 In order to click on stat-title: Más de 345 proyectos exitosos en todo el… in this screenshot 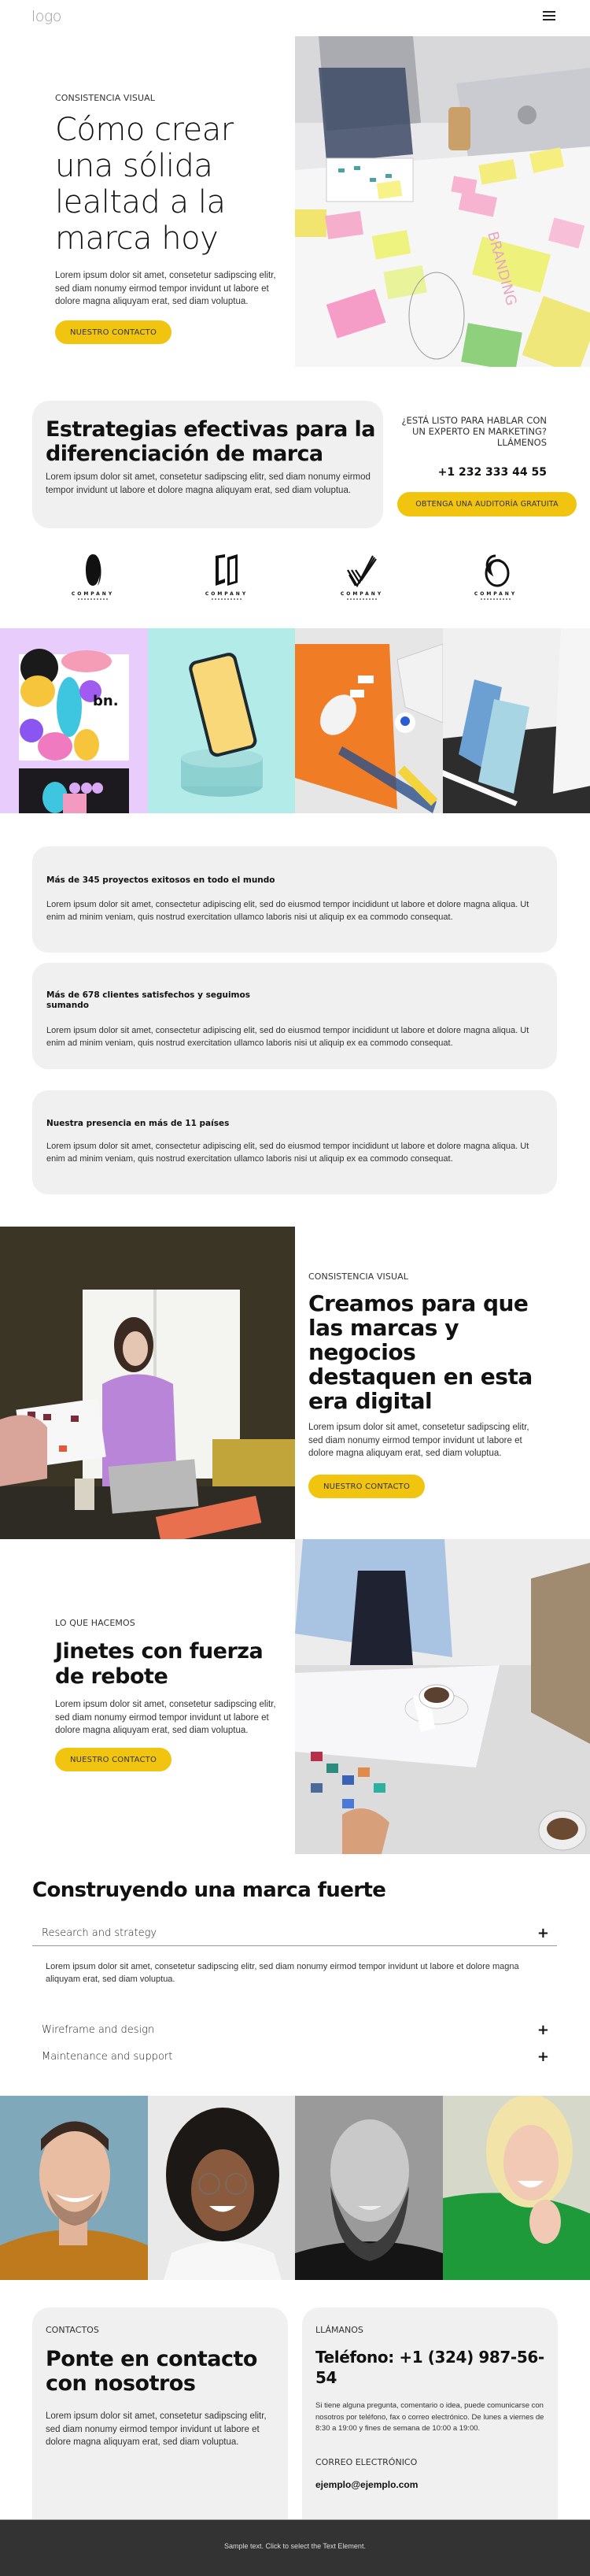, I will do `click(160, 880)`.